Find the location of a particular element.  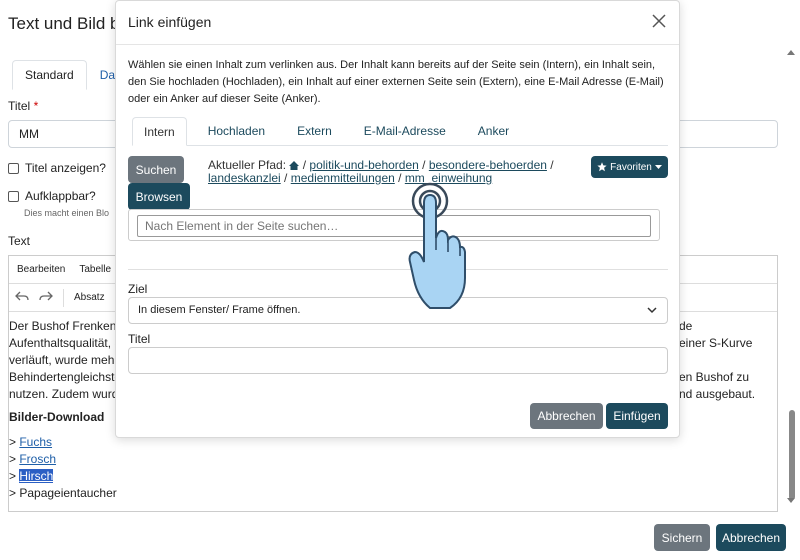

search-panel is located at coordinates (394, 225).